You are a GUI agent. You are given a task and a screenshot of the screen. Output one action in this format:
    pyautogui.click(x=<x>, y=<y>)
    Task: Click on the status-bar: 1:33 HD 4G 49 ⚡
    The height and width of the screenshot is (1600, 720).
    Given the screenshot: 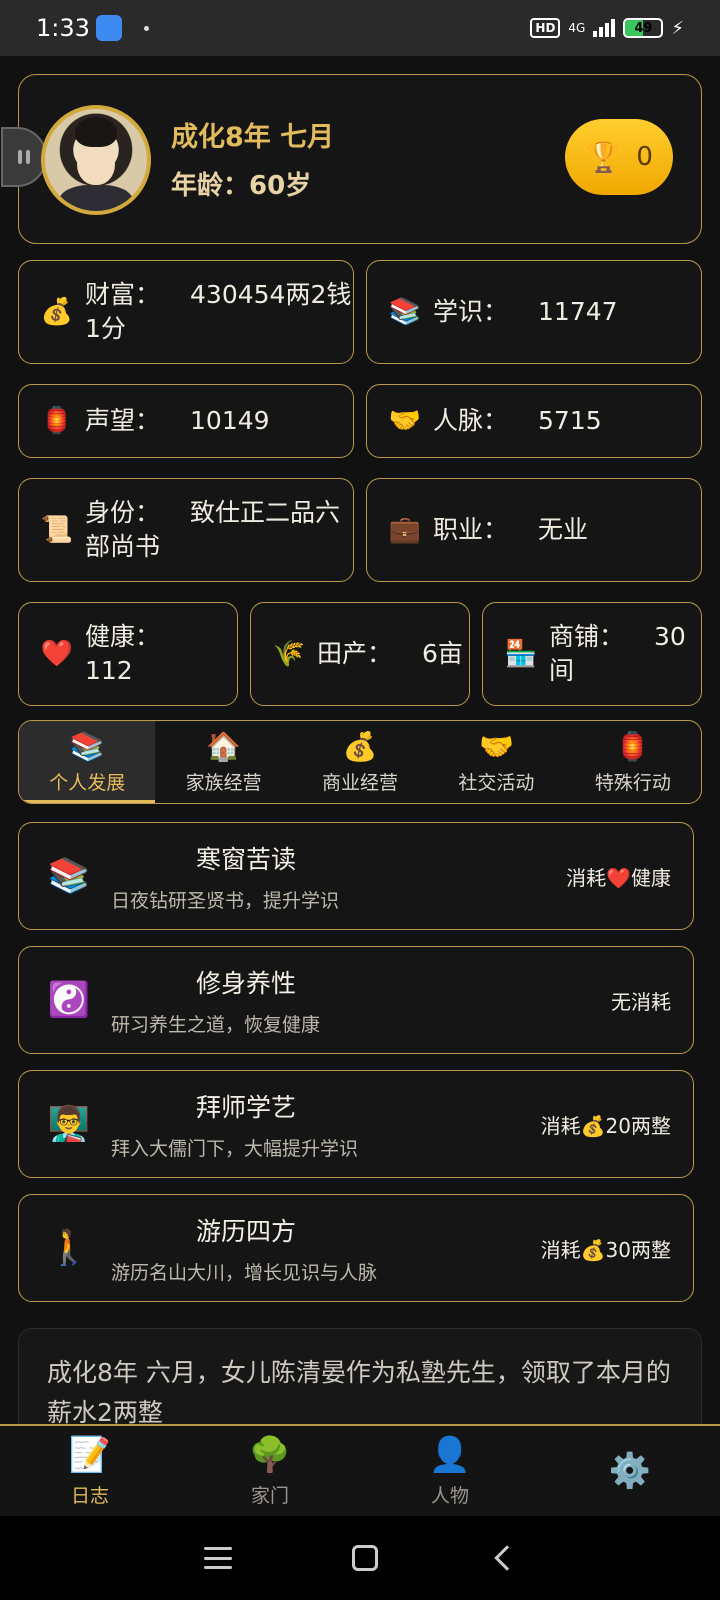 What is the action you would take?
    pyautogui.click(x=360, y=28)
    